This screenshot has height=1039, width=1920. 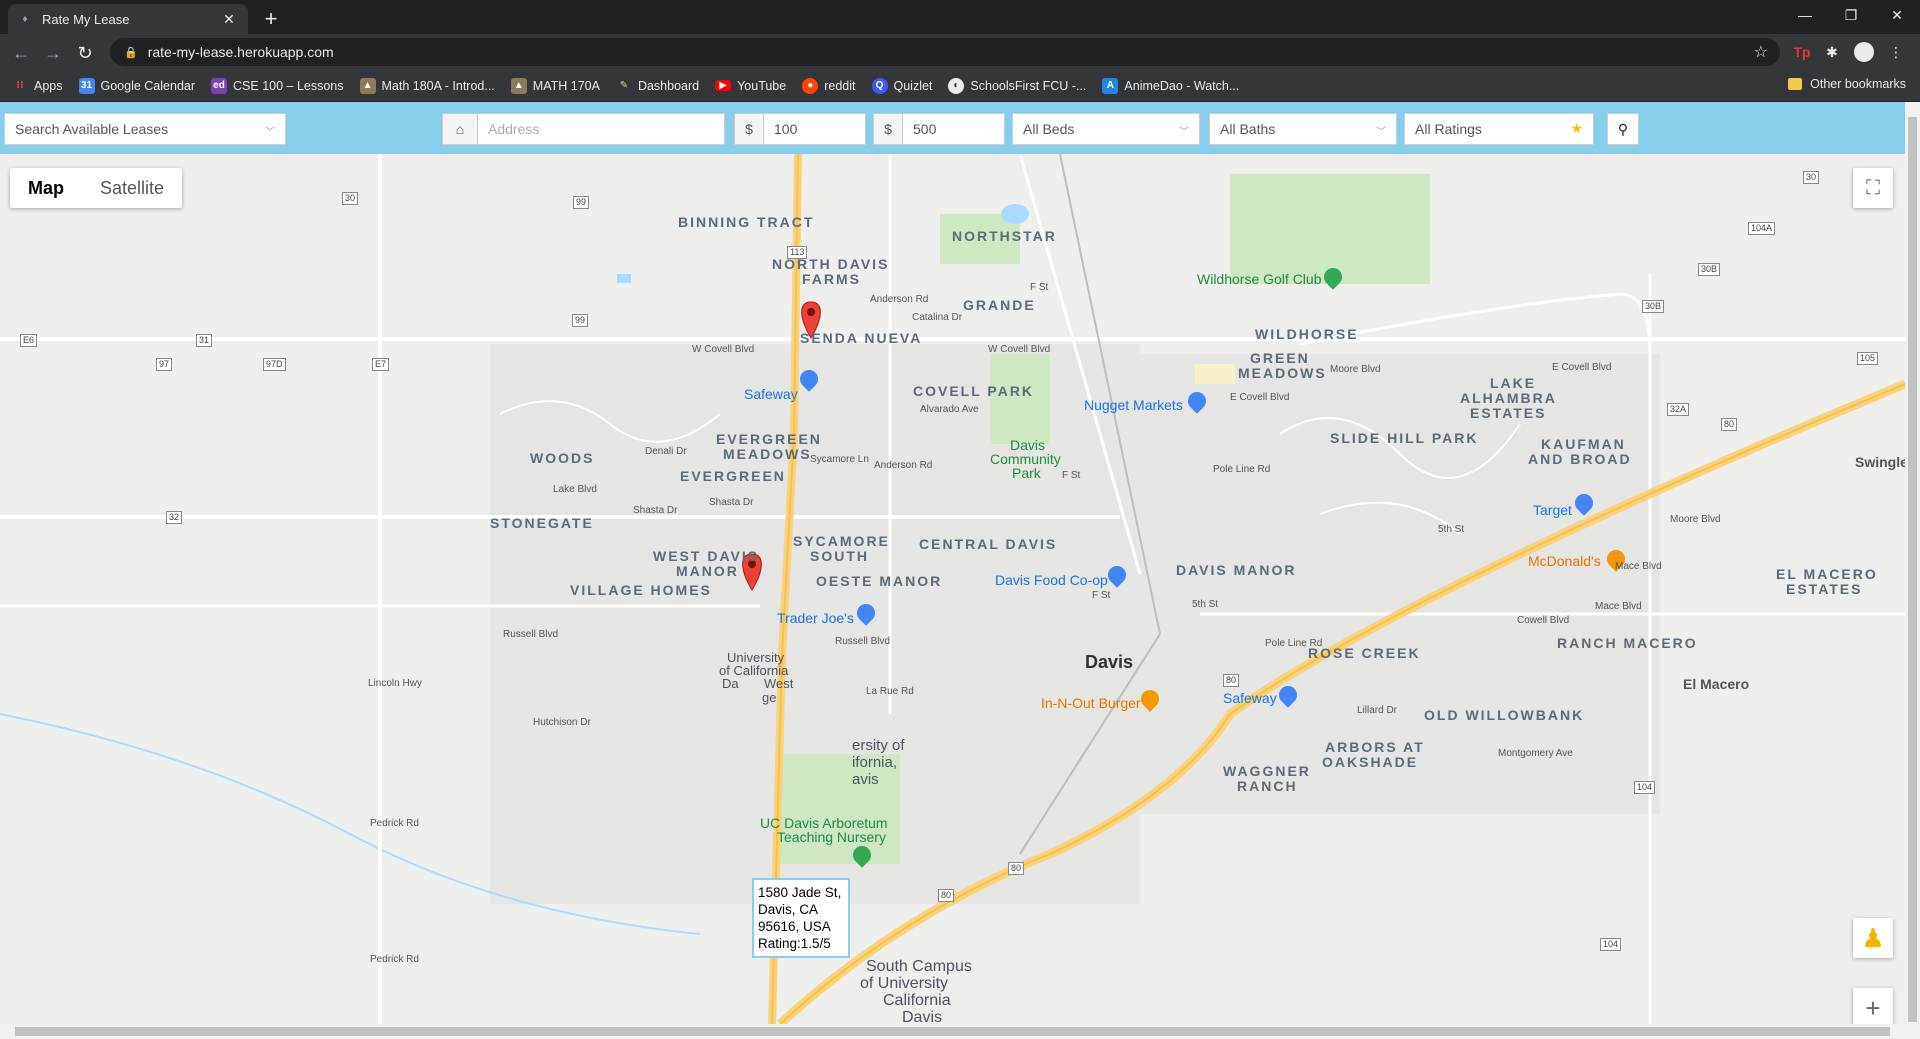 What do you see at coordinates (988, 544) in the screenshot?
I see `neighborhood-label: CENTRAL DAVIS` at bounding box center [988, 544].